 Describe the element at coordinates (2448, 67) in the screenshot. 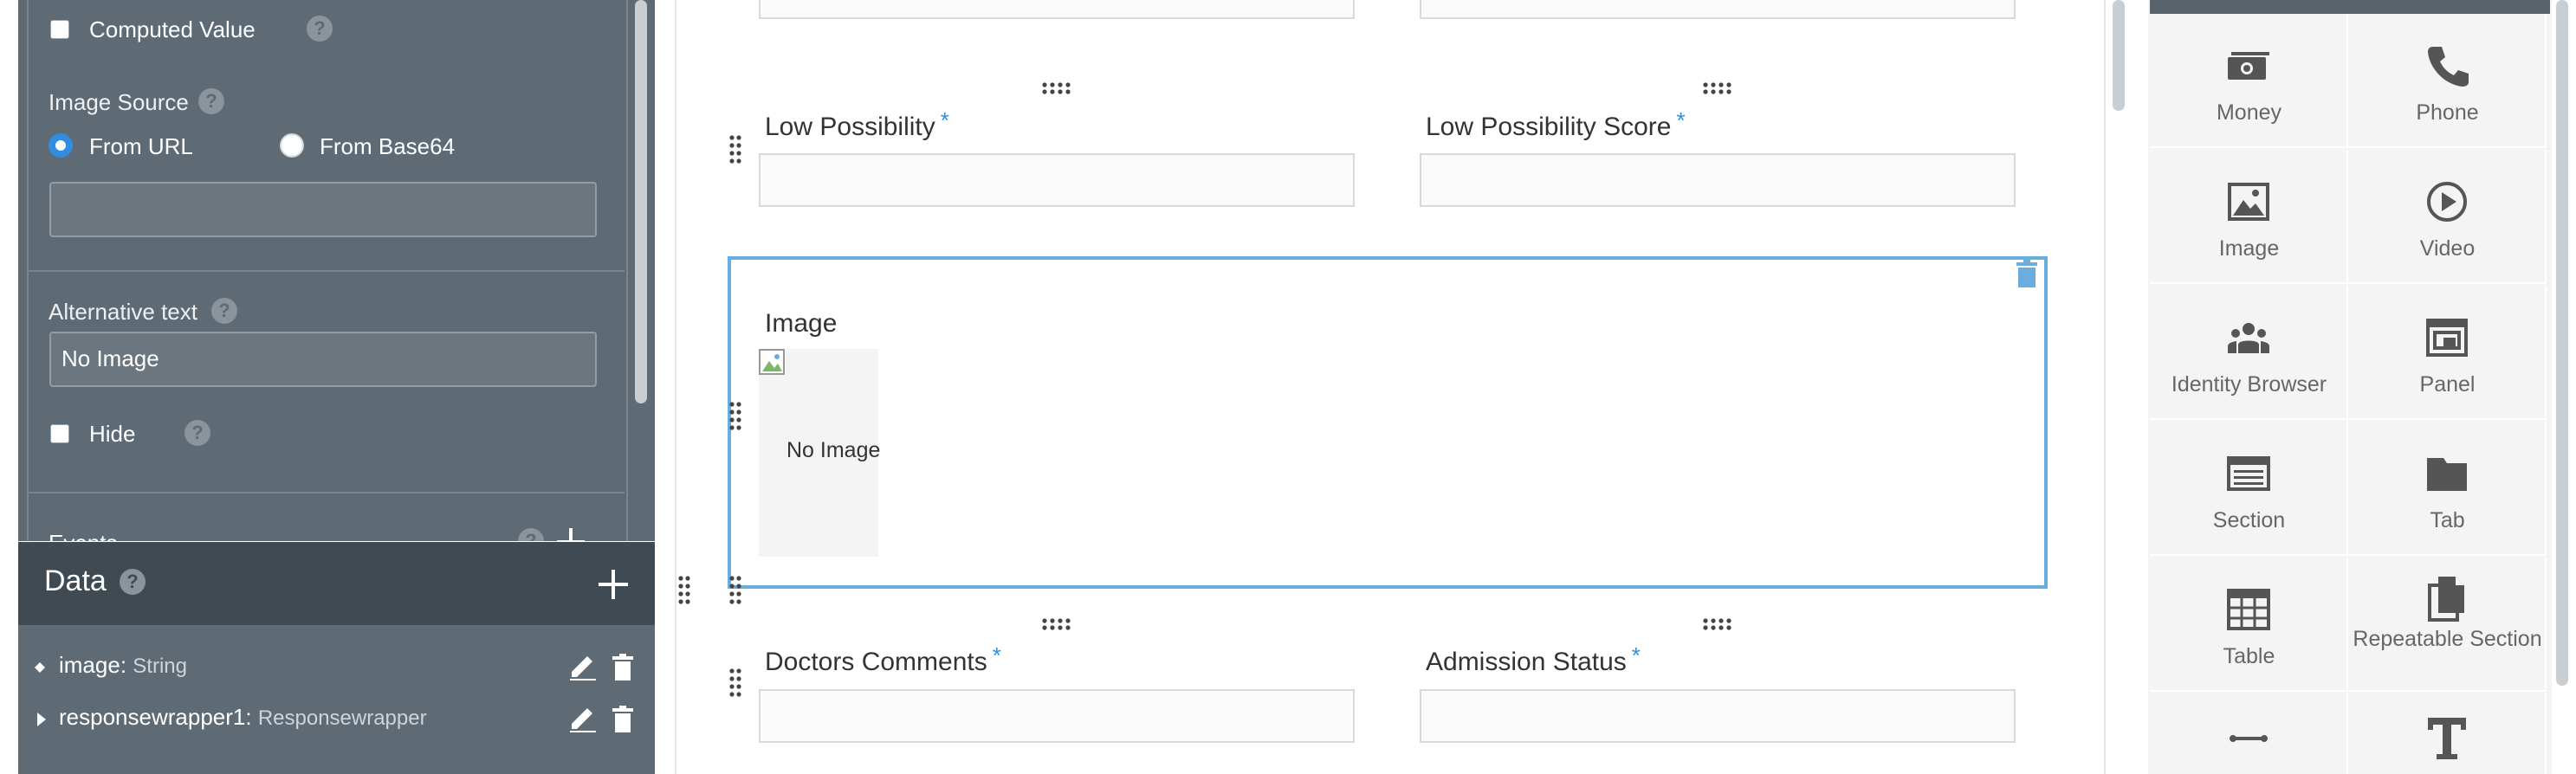

I see `phone-icon` at that location.